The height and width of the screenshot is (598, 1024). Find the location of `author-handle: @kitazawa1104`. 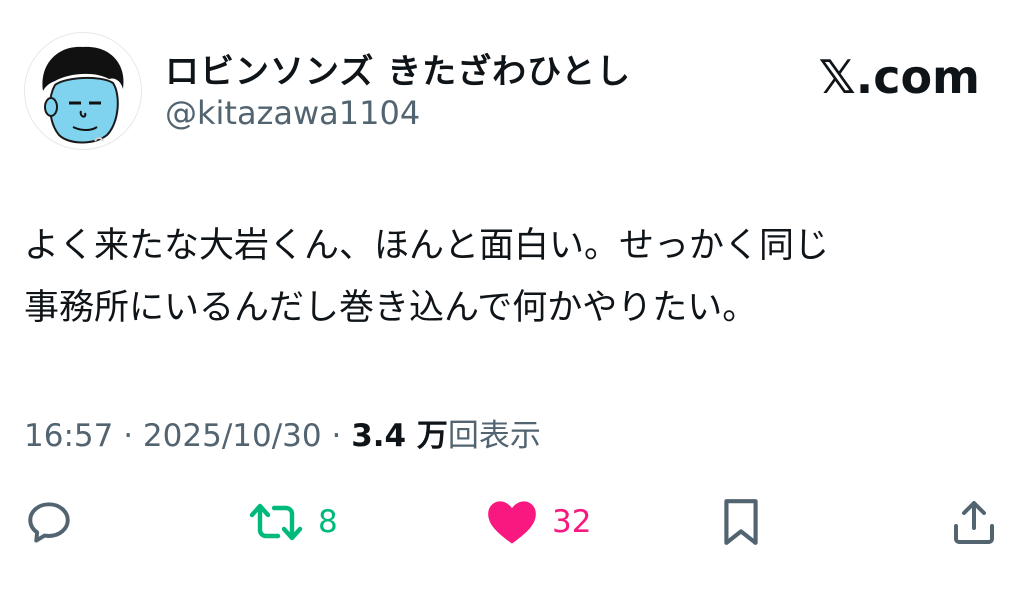

author-handle: @kitazawa1104 is located at coordinates (292, 113).